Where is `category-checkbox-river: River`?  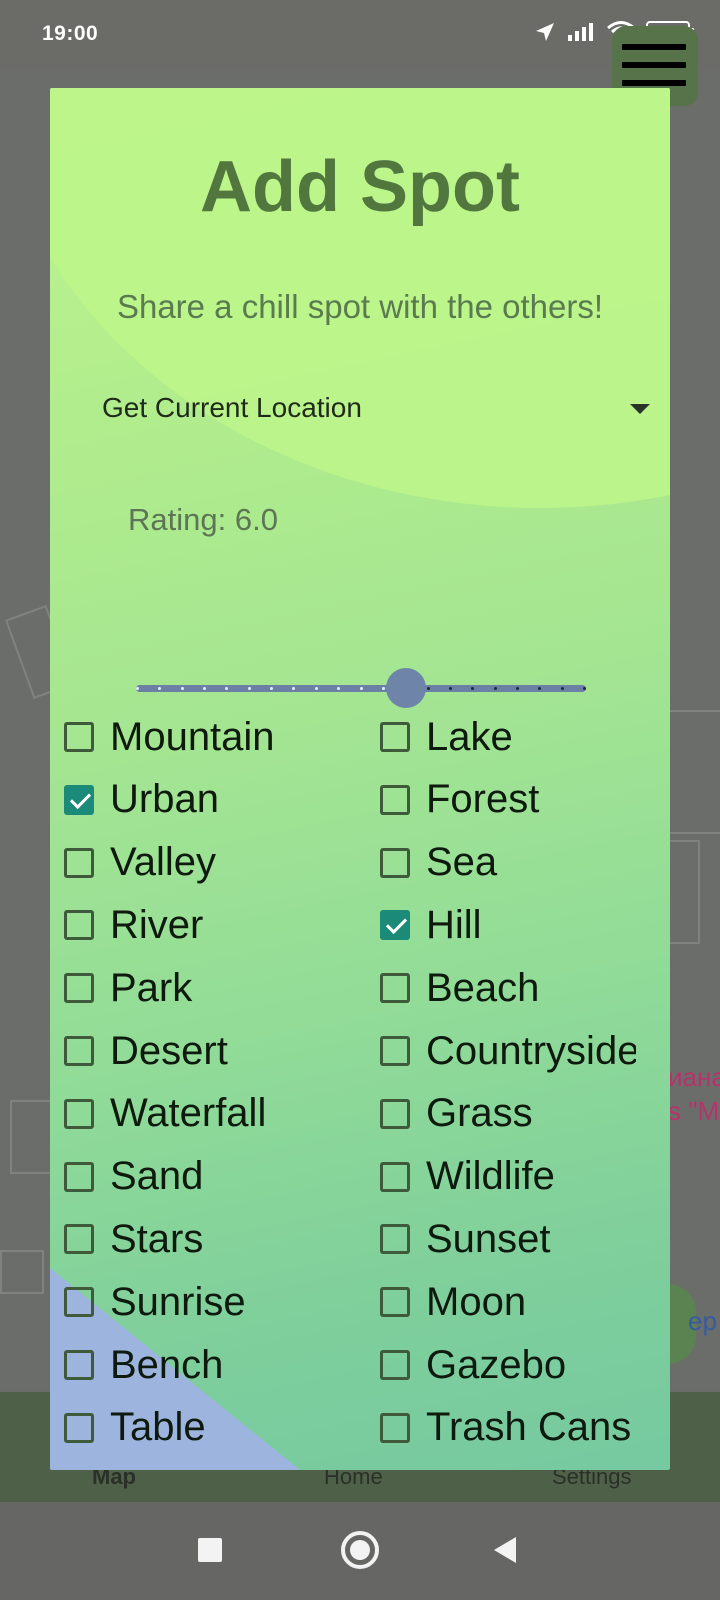 category-checkbox-river: River is located at coordinates (133, 925).